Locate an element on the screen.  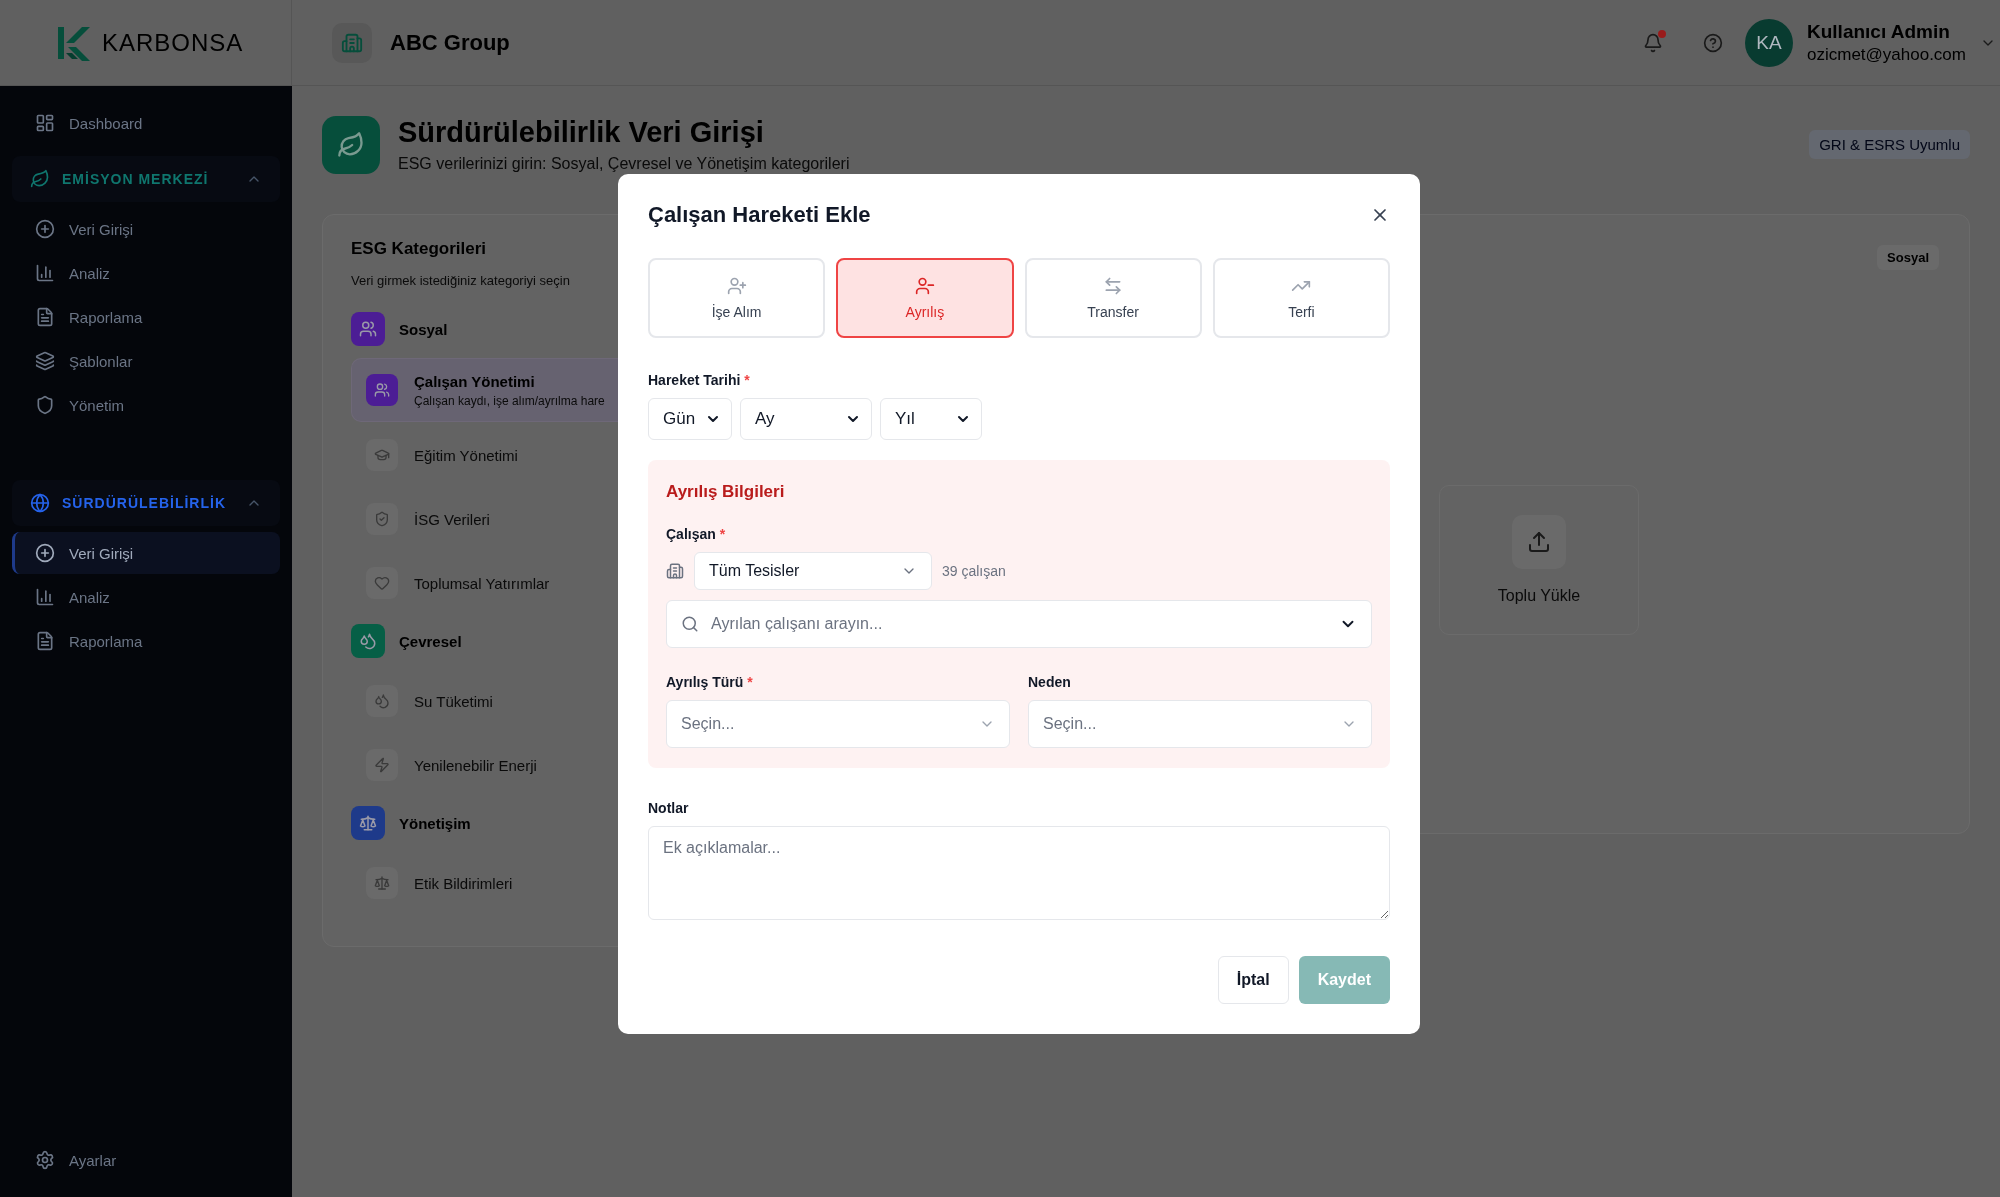
category-description: Çalışan kaydı, işe alım/ayrılma hare is located at coordinates (509, 400).